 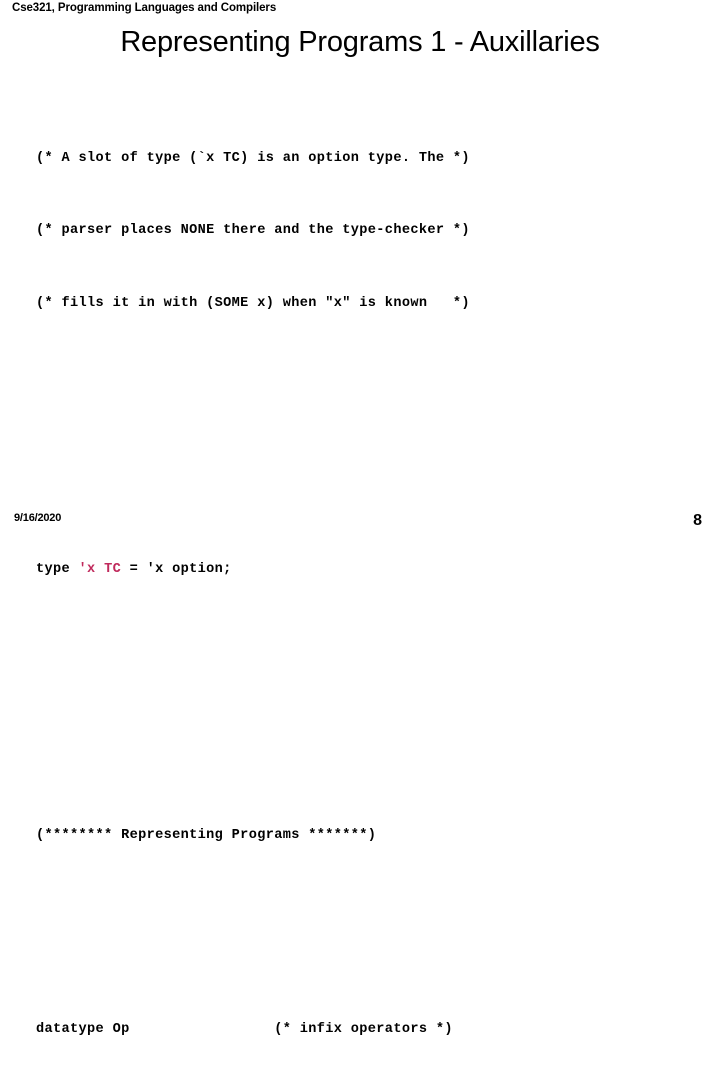 I want to click on type-declaration-line: type 'x TC = 'x option;, so click(x=366, y=570).